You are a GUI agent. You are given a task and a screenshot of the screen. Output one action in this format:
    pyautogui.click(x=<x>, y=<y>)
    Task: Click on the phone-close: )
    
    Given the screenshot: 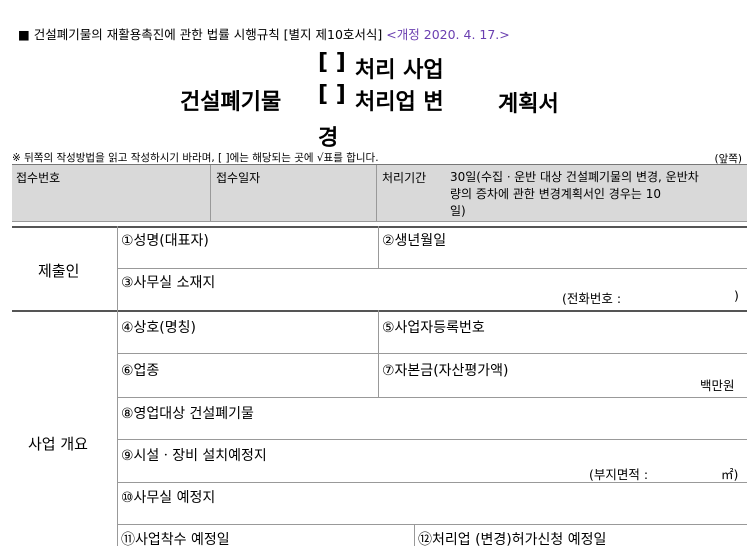 What is the action you would take?
    pyautogui.click(x=736, y=295)
    